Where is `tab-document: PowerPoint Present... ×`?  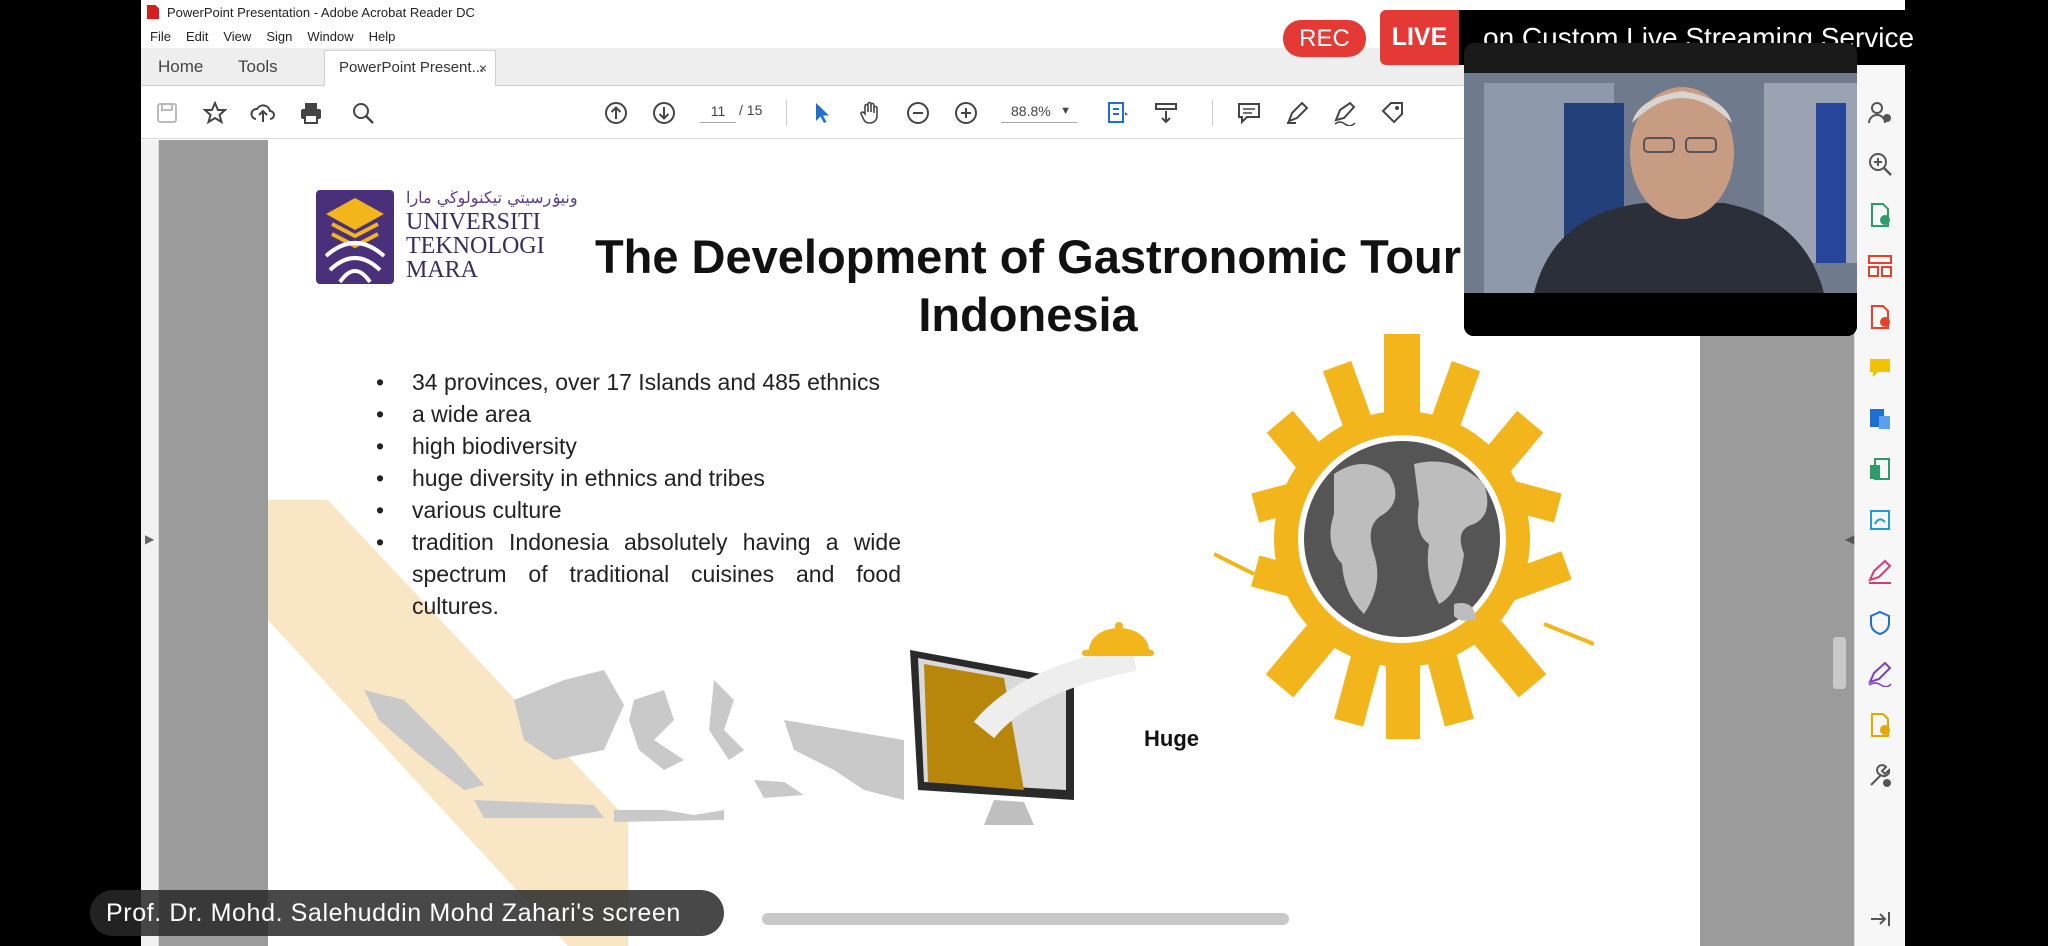
tab-document: PowerPoint Present... × is located at coordinates (410, 68).